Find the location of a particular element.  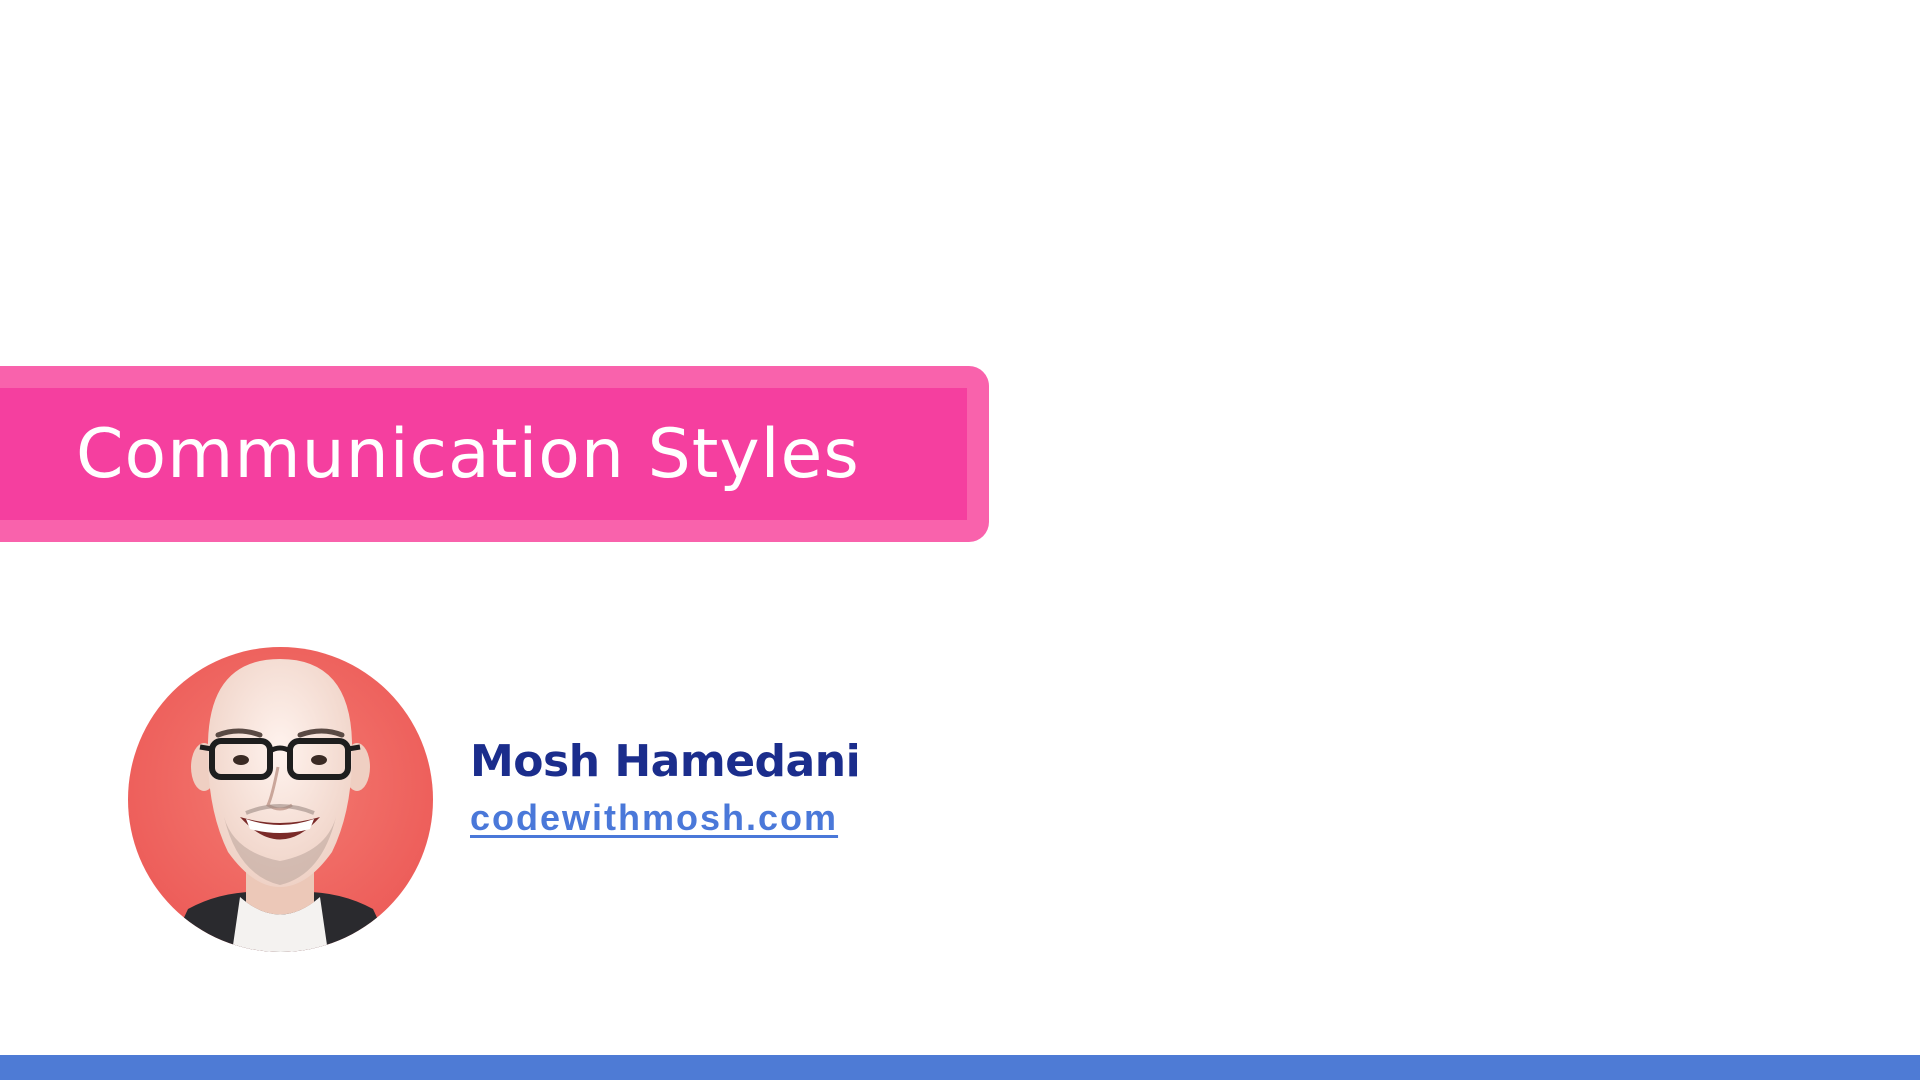

presenter-website-link: codewithmosh.com is located at coordinates (654, 818).